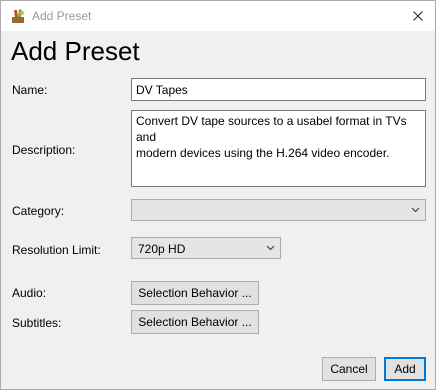  I want to click on close-button, so click(418, 16).